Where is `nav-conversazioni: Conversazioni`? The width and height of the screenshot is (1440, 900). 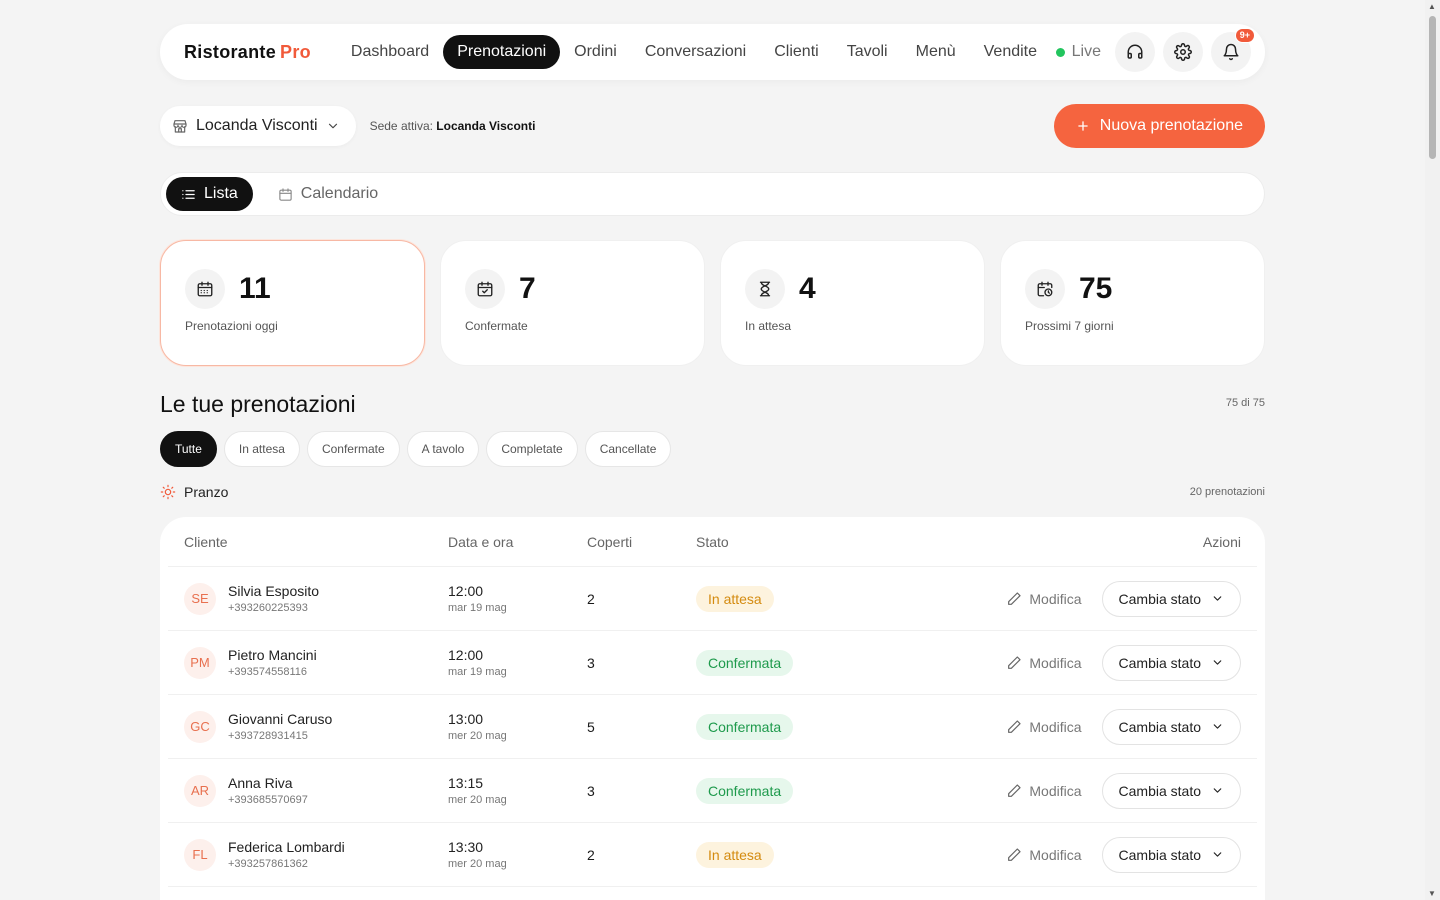
nav-conversazioni: Conversazioni is located at coordinates (695, 52).